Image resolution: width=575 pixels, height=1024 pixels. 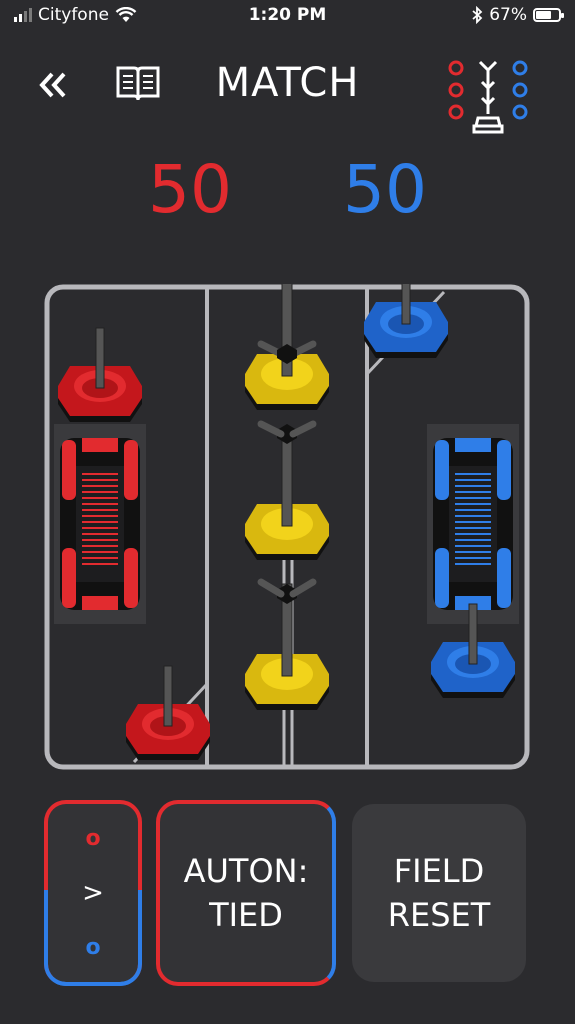 I want to click on auton-label: AUTON:, so click(x=246, y=871).